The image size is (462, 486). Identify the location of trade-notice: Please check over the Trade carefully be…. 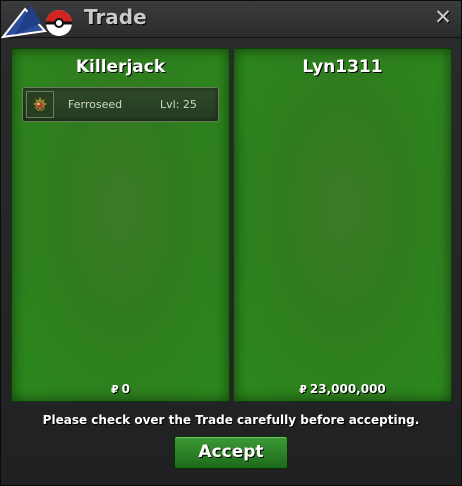
(231, 420).